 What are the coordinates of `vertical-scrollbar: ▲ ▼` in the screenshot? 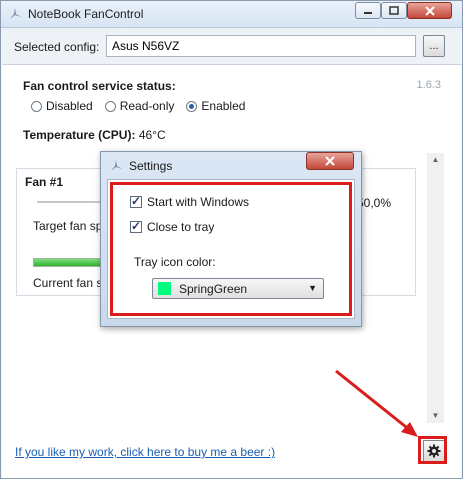 It's located at (435, 288).